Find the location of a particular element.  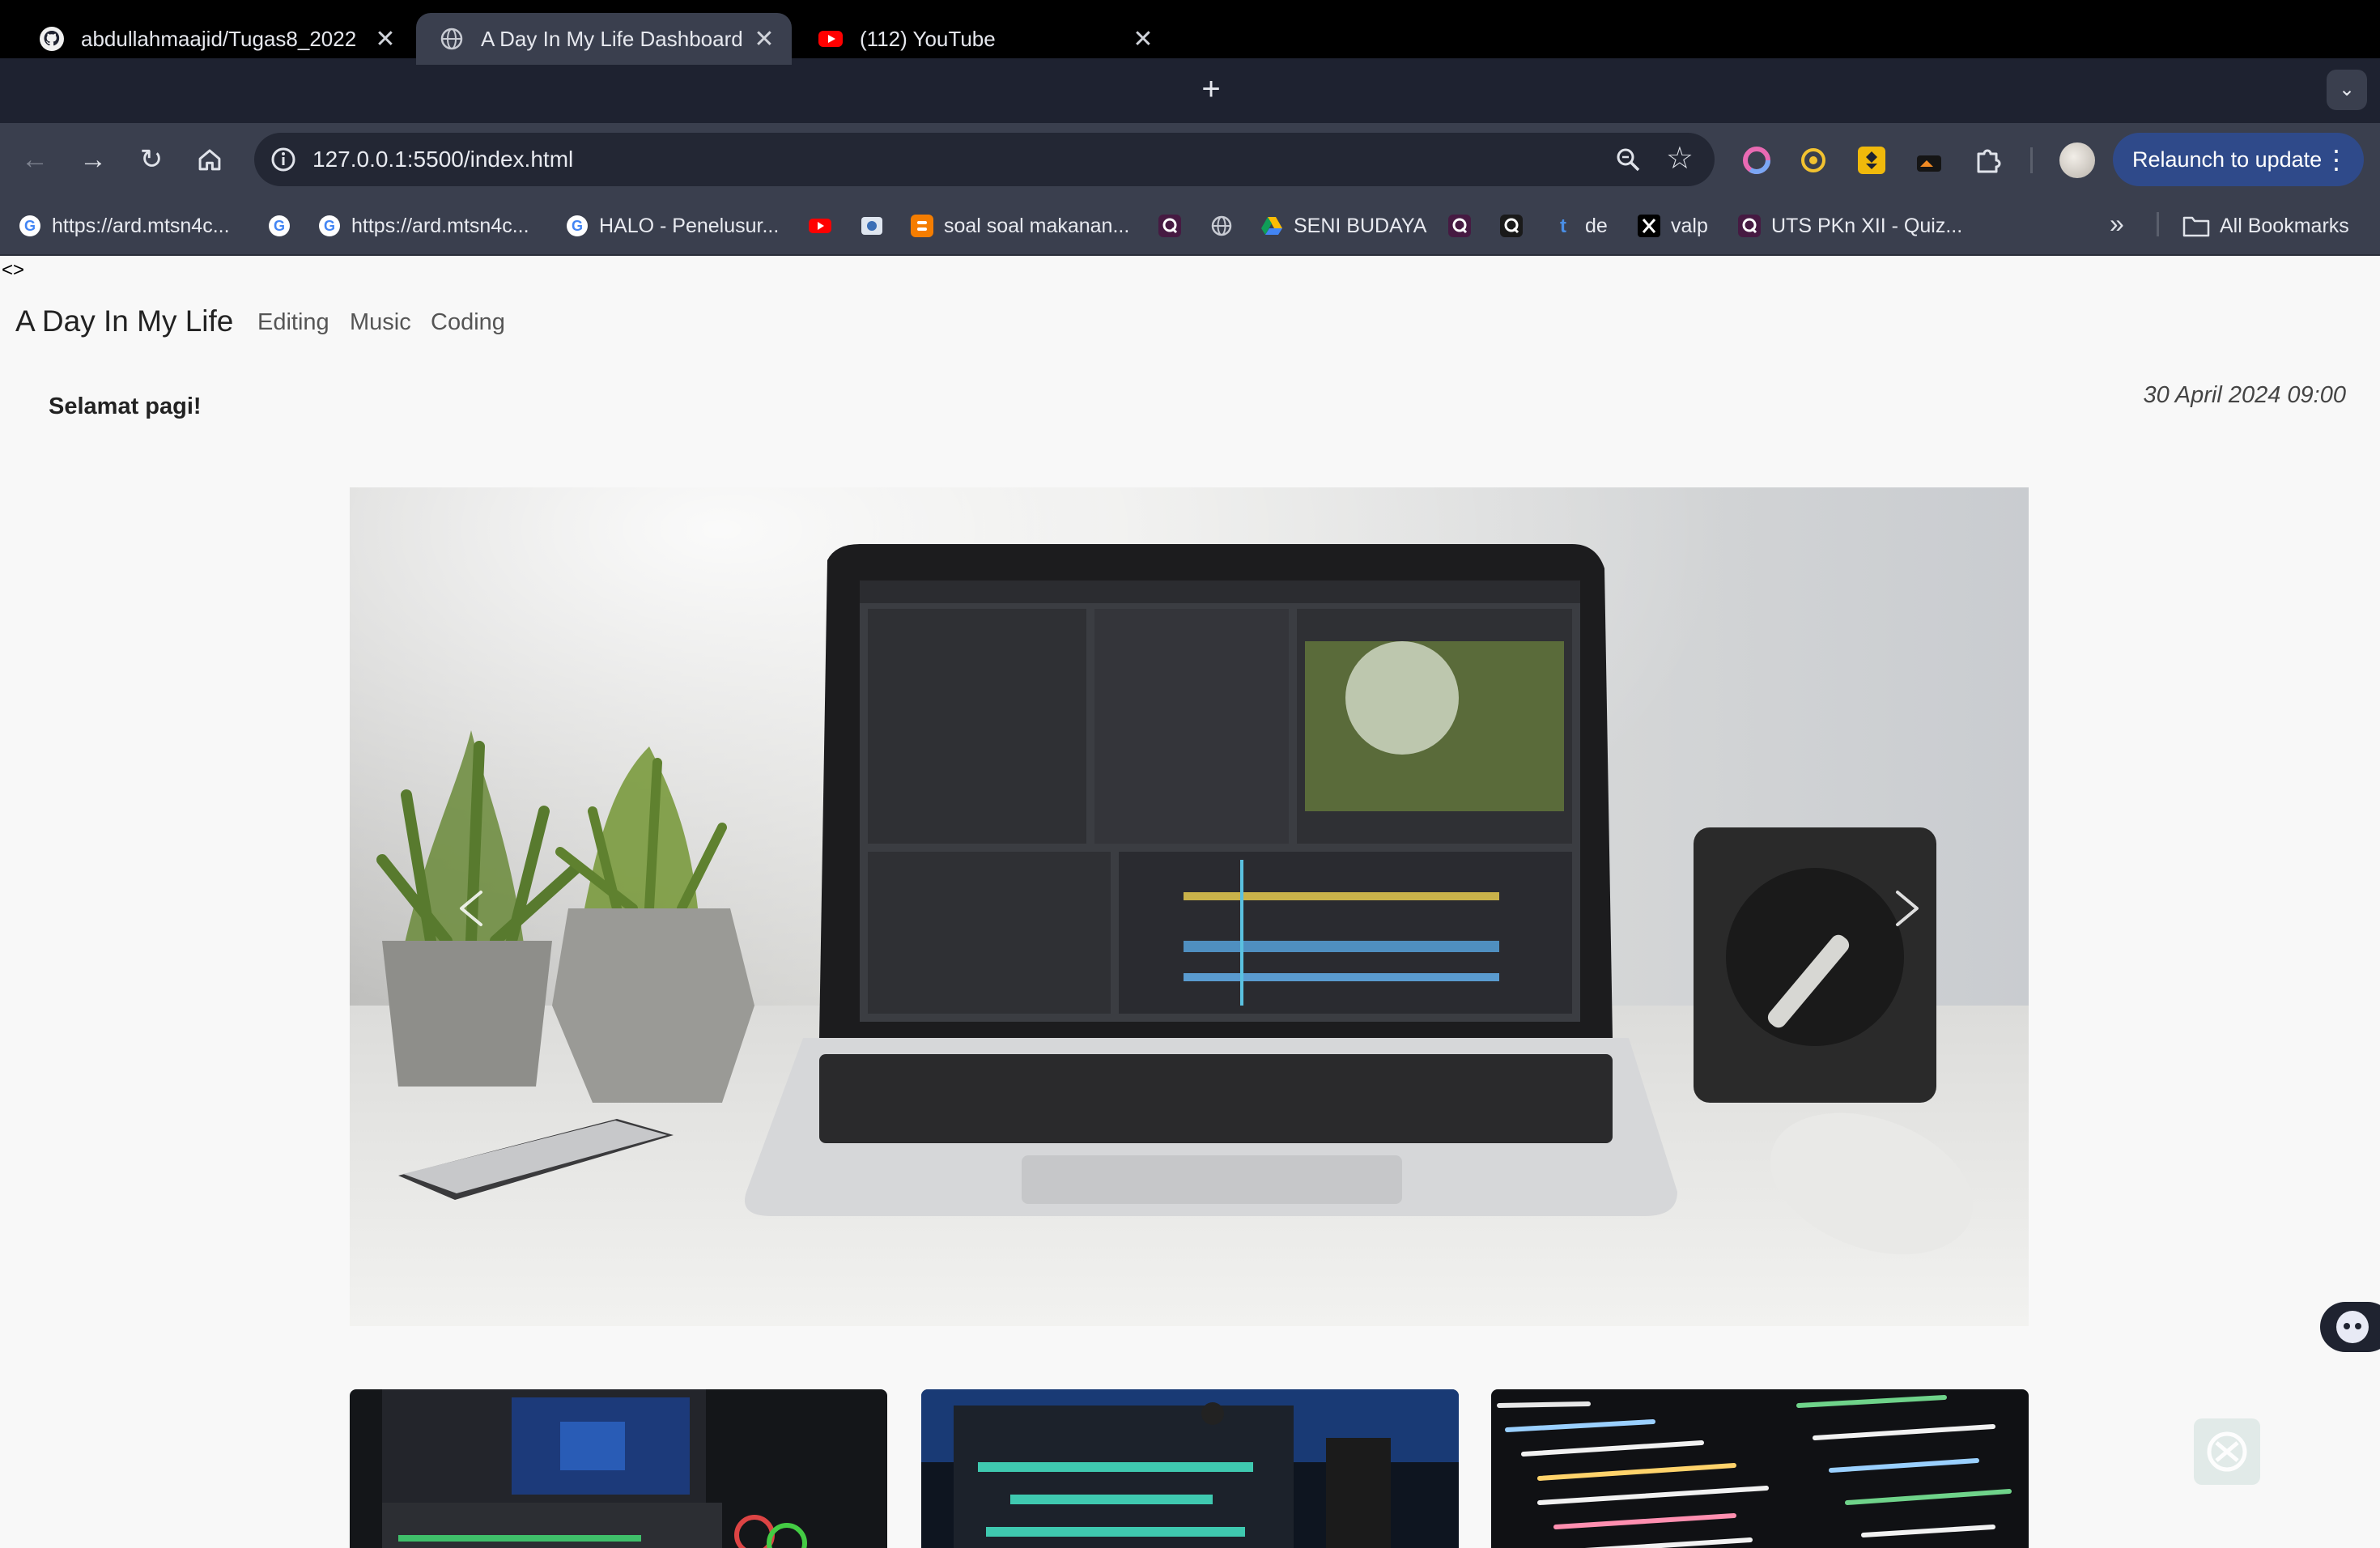

openai-like-icon is located at coordinates (2227, 1451).